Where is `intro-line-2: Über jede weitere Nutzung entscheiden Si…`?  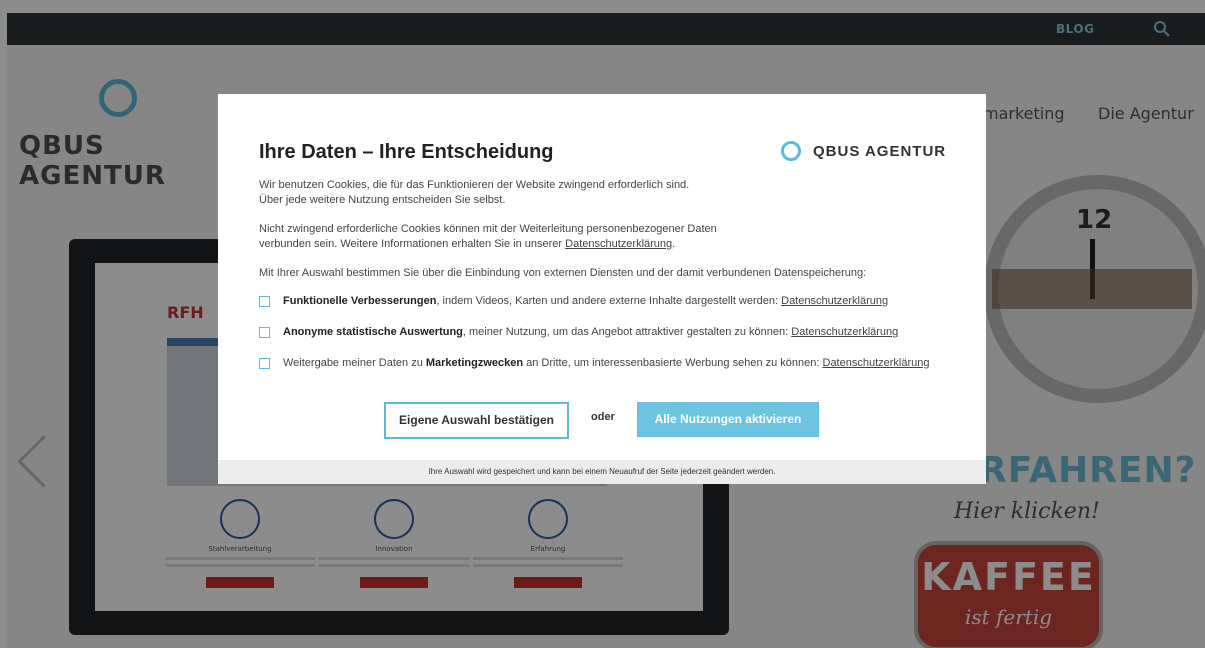 intro-line-2: Über jede weitere Nutzung entscheiden Si… is located at coordinates (382, 200).